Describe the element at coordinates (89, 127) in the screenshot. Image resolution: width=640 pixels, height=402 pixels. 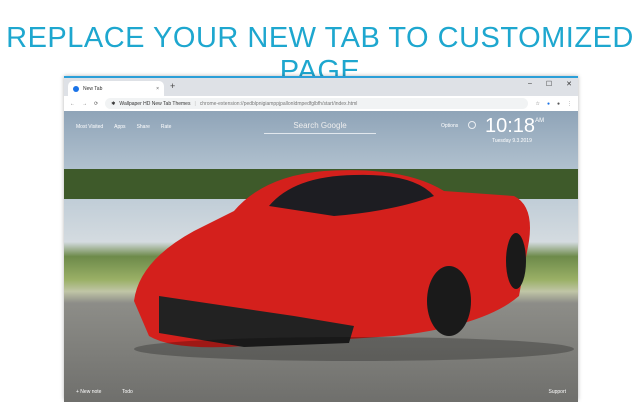
I see `nav-most-visited: Most Visited` at that location.